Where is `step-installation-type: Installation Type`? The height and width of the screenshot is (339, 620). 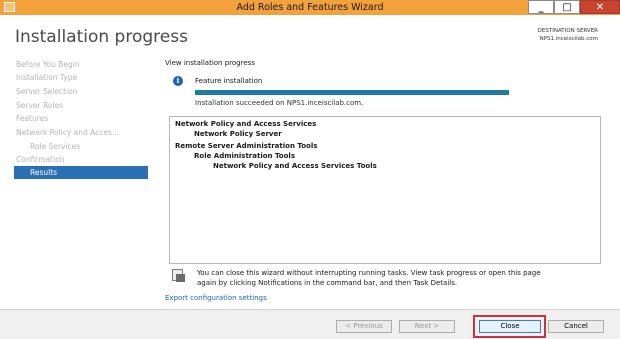
step-installation-type: Installation Type is located at coordinates (46, 77).